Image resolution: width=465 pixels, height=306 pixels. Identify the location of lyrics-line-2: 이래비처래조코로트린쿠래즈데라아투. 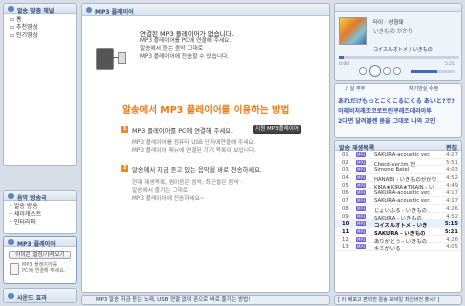
(385, 111).